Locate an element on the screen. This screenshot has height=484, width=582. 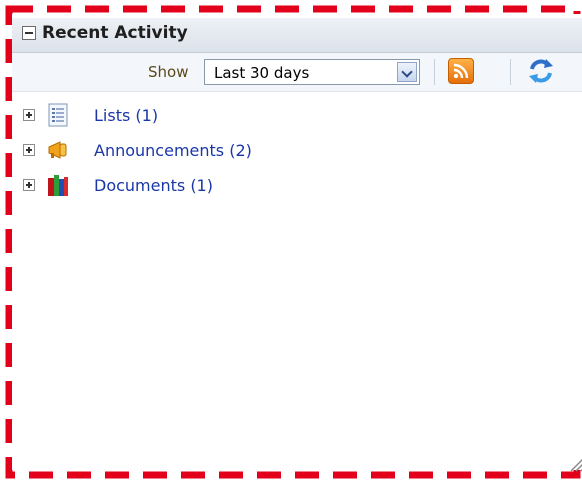
list-item-link: Announcements (2) is located at coordinates (173, 150).